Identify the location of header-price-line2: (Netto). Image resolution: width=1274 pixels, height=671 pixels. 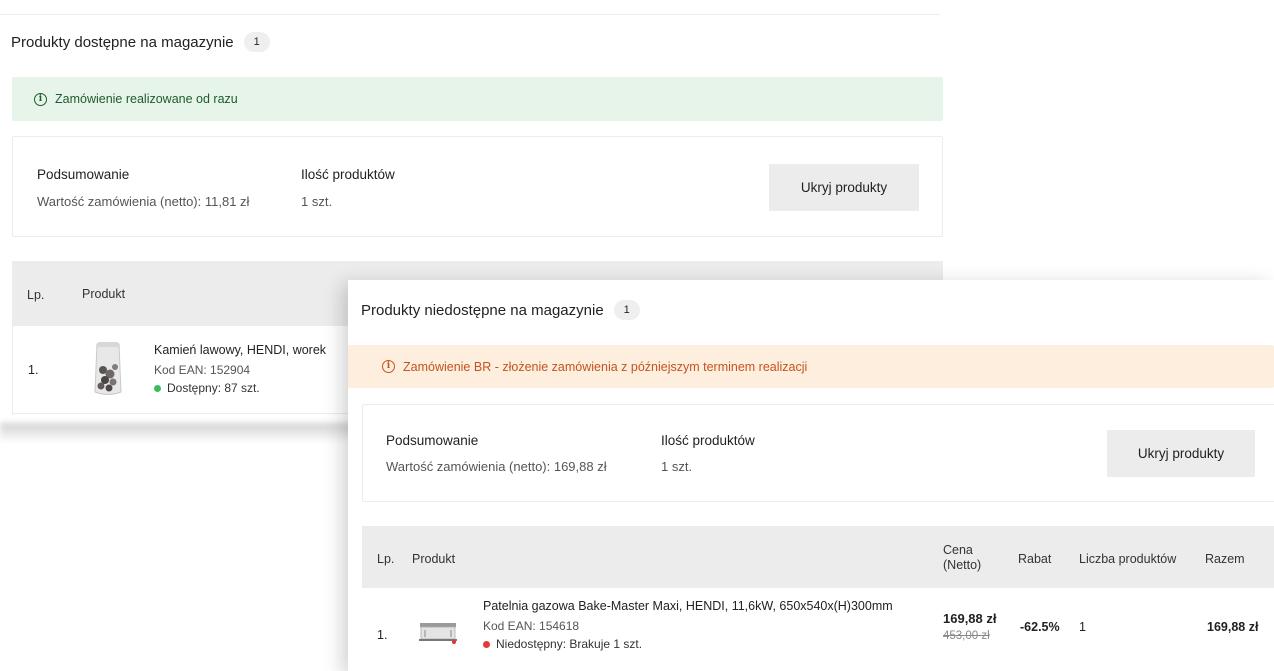
(962, 565).